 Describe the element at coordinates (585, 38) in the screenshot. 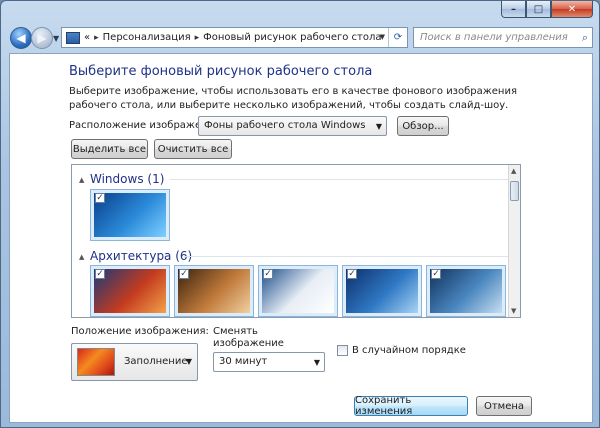

I see `search-icon: ⌕` at that location.